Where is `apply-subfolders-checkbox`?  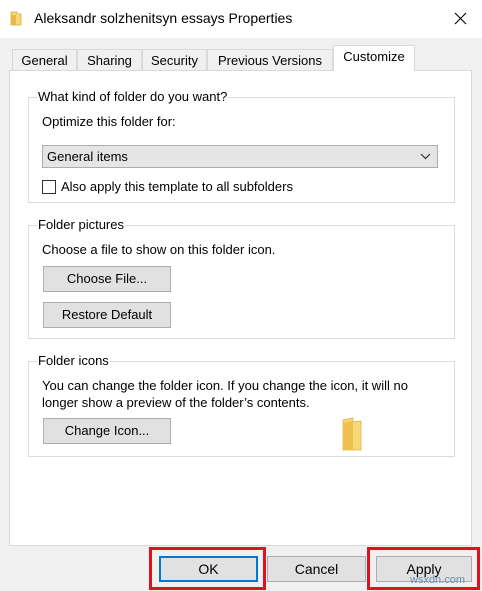
apply-subfolders-checkbox is located at coordinates (49, 187).